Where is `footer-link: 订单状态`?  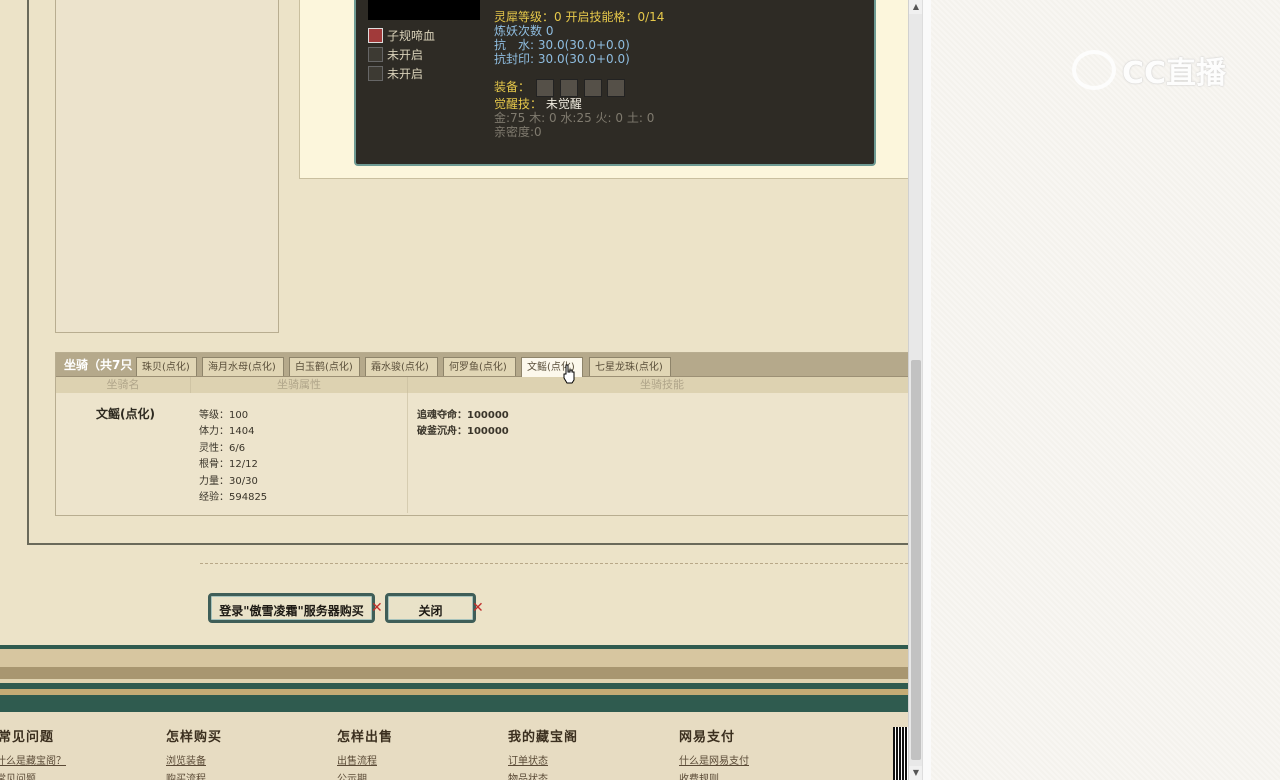 footer-link: 订单状态 is located at coordinates (528, 759).